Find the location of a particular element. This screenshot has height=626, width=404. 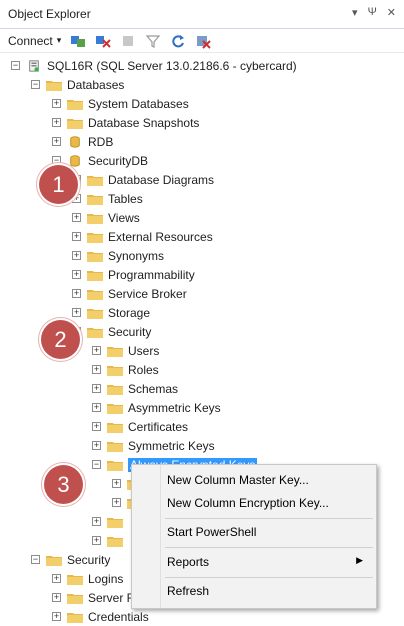

tree-node-roles: + Roles is located at coordinates (125, 369).